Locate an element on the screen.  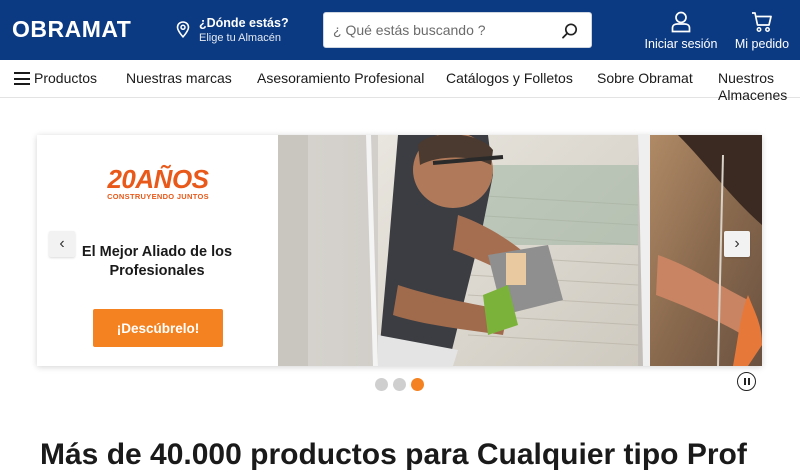
carousel-dots is located at coordinates (399, 384).